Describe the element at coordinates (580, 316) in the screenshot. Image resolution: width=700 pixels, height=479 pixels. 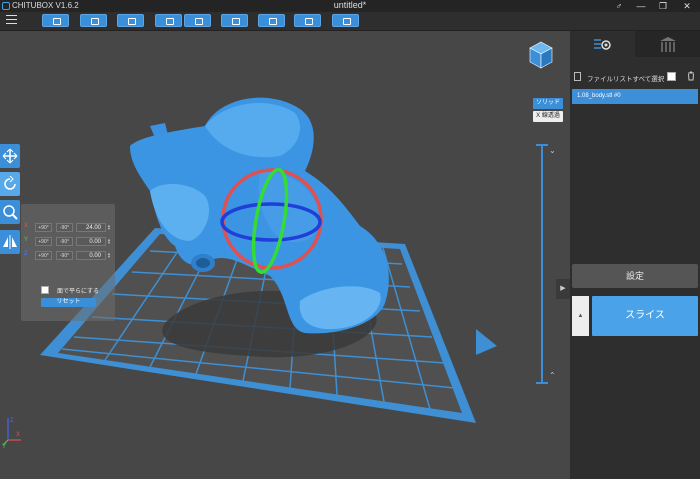
I see `slice-options-toggle: ▲` at that location.